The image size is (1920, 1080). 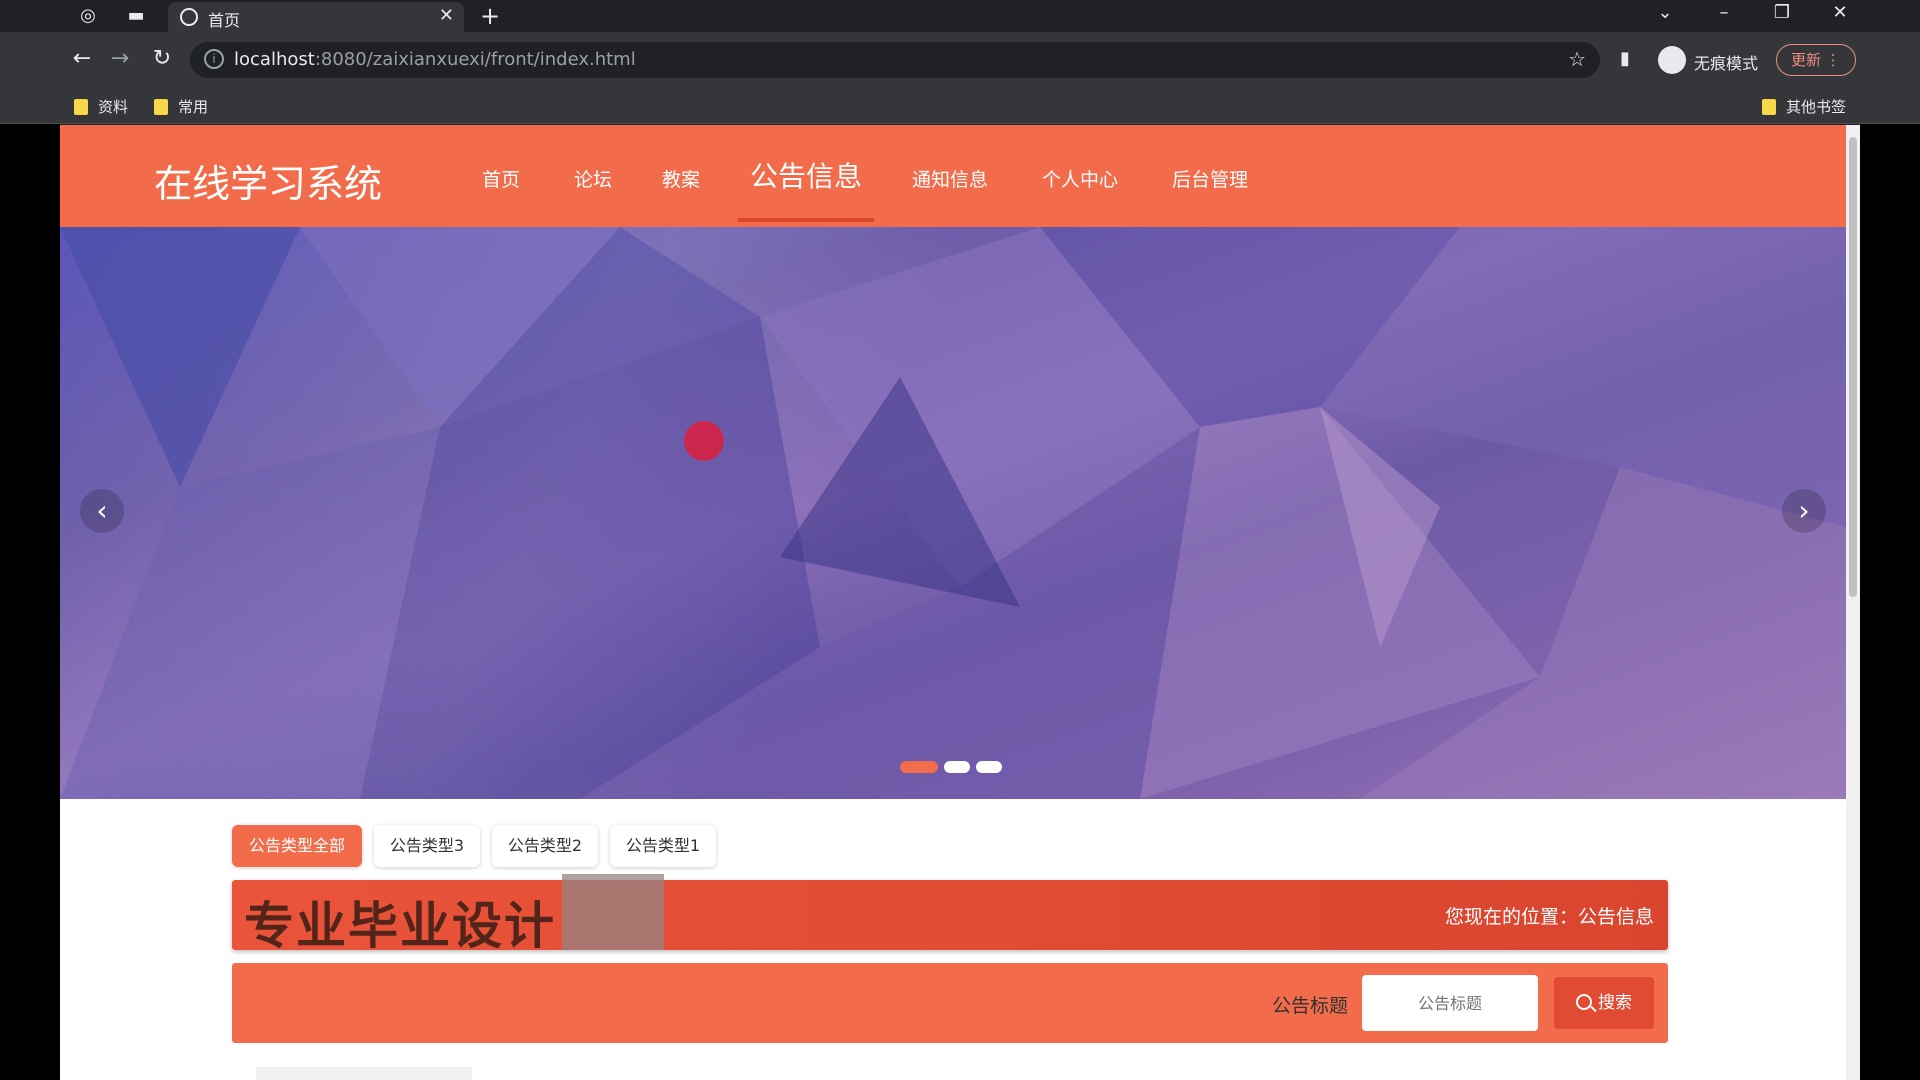 I want to click on search-button: 搜索, so click(x=1604, y=1003).